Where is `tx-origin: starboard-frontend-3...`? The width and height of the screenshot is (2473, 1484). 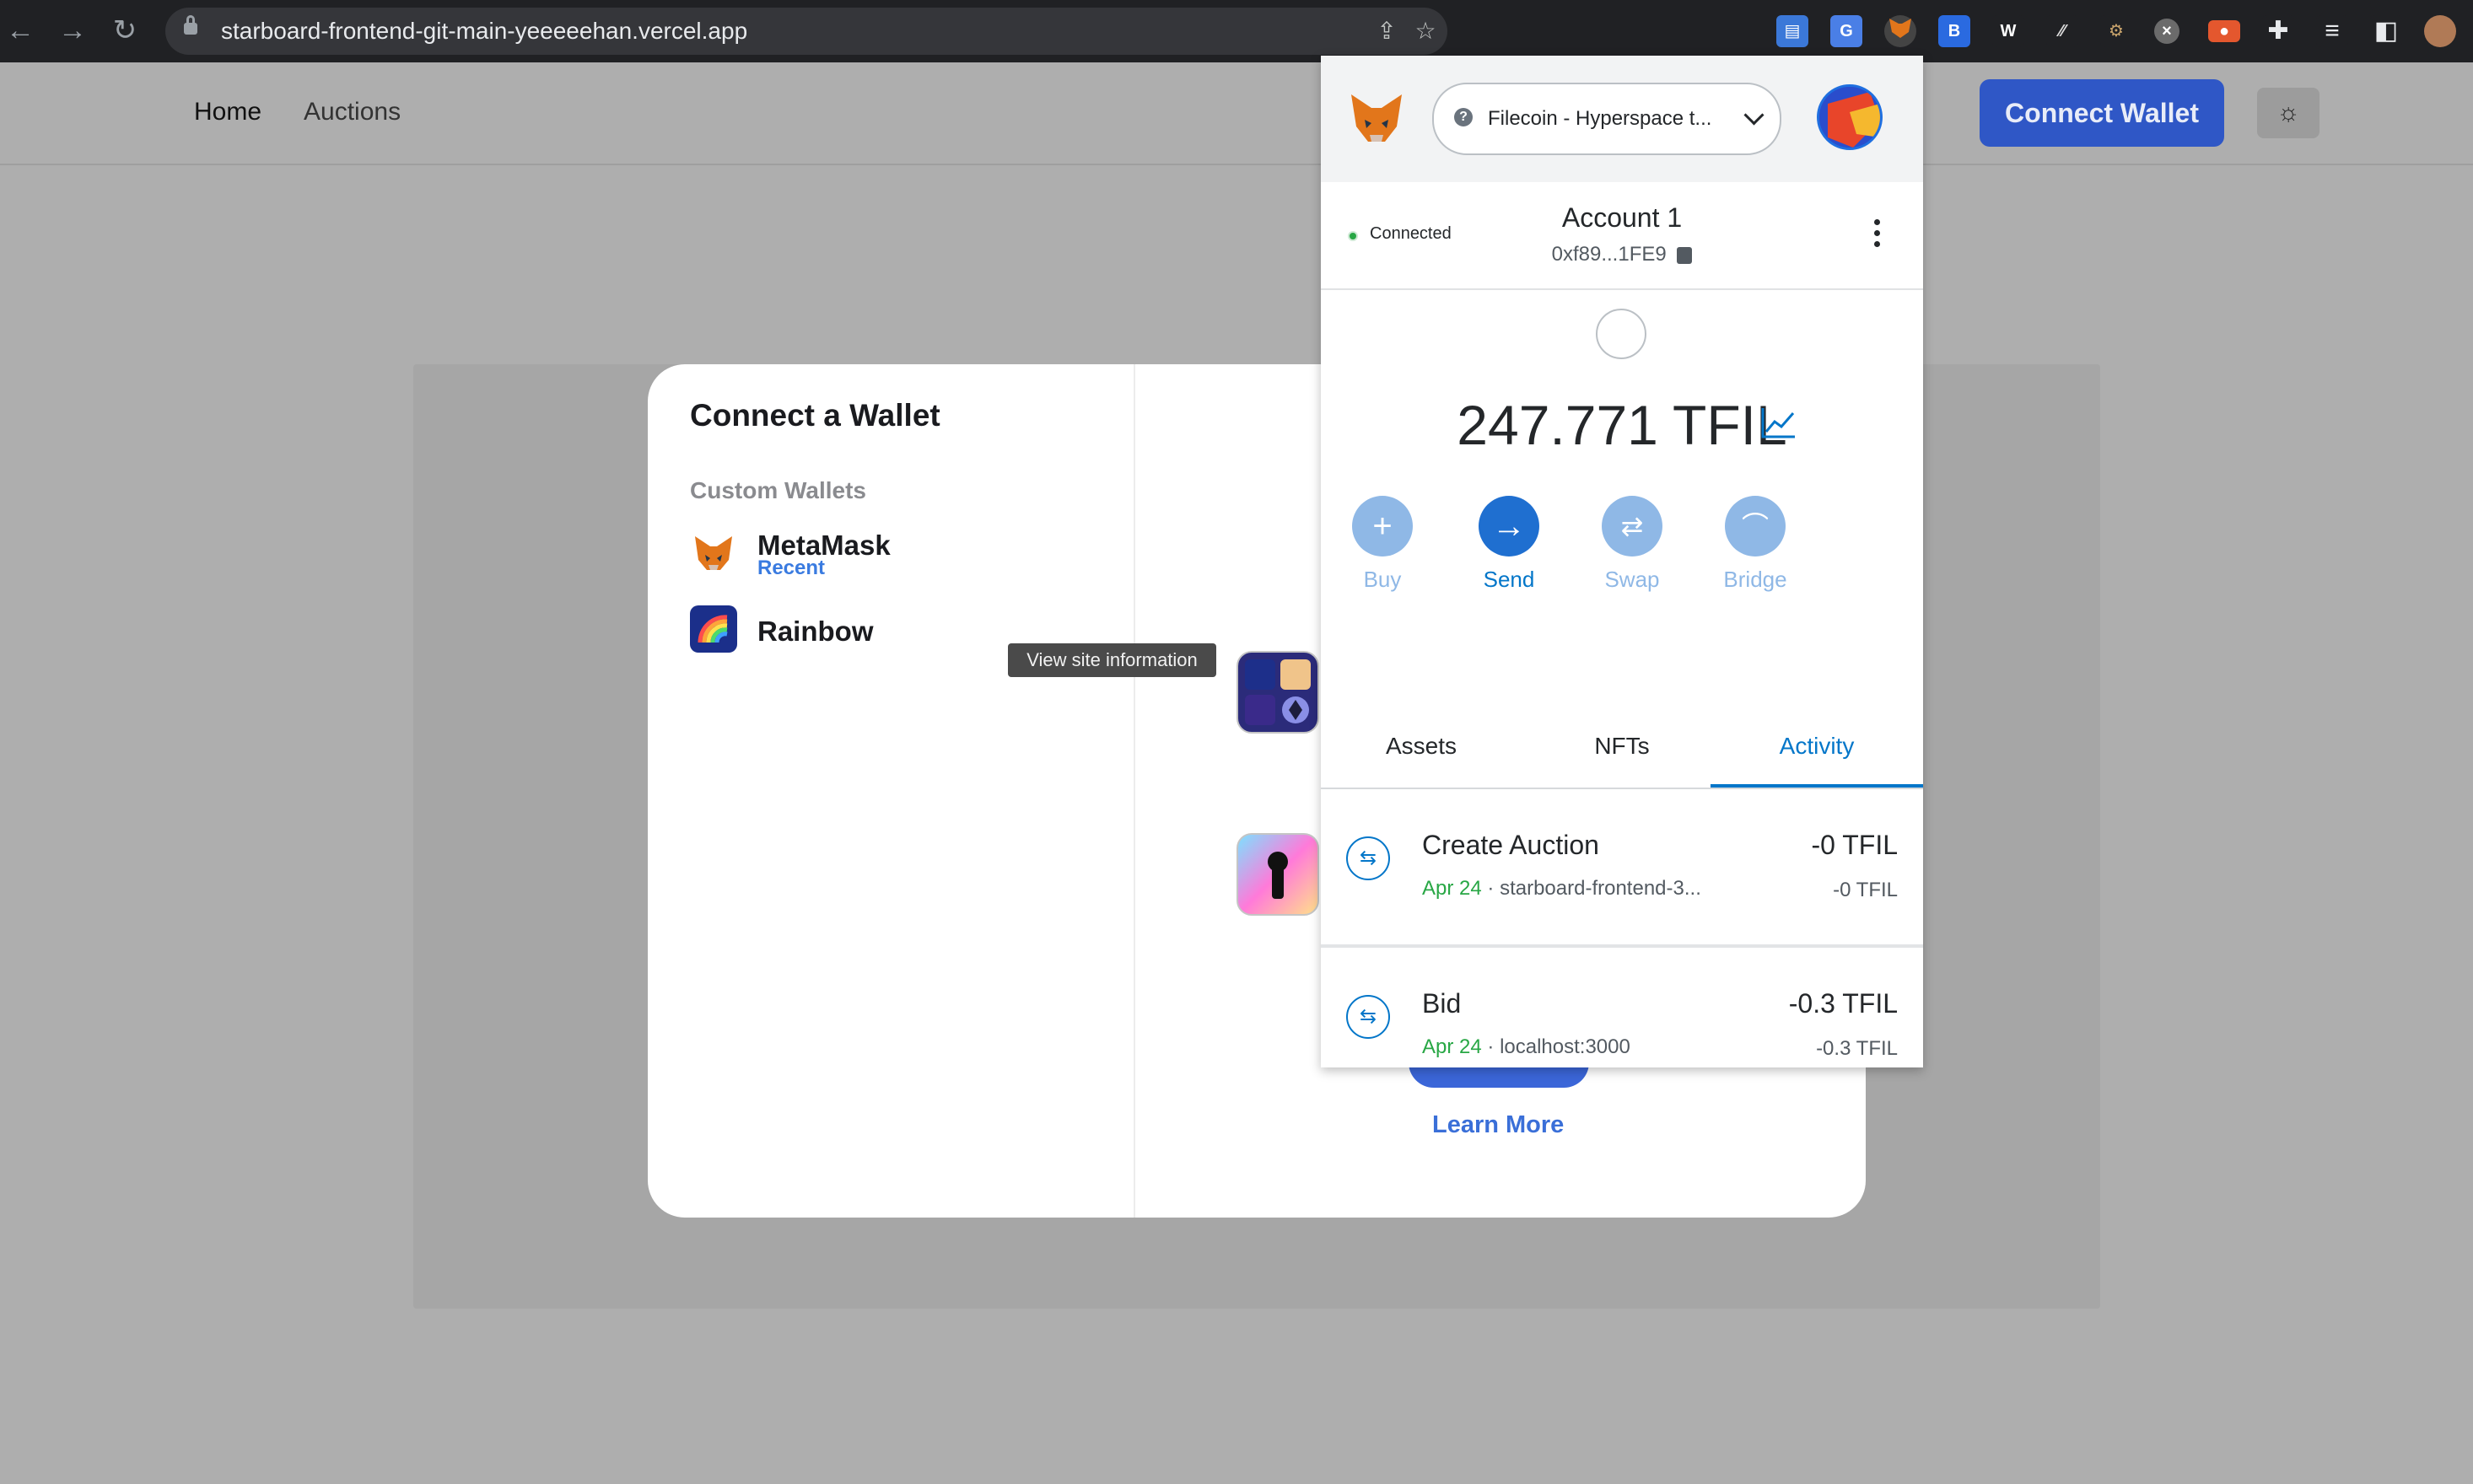 tx-origin: starboard-frontend-3... is located at coordinates (1600, 888).